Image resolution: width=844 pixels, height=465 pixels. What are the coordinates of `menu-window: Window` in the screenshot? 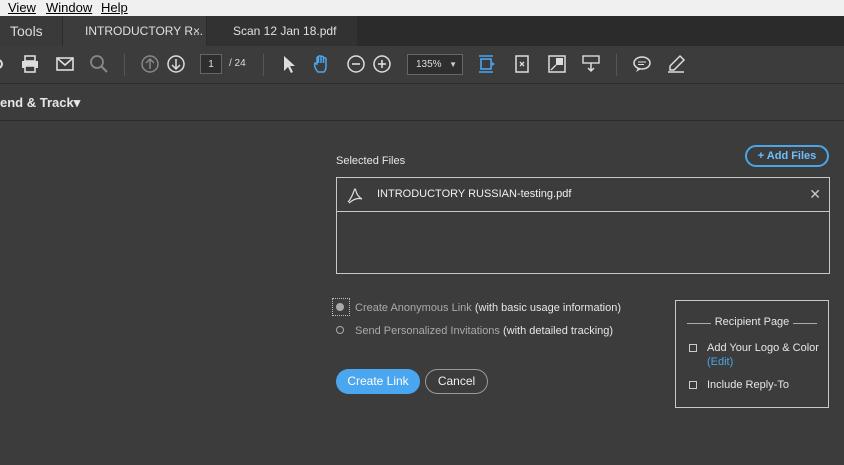 It's located at (69, 8).